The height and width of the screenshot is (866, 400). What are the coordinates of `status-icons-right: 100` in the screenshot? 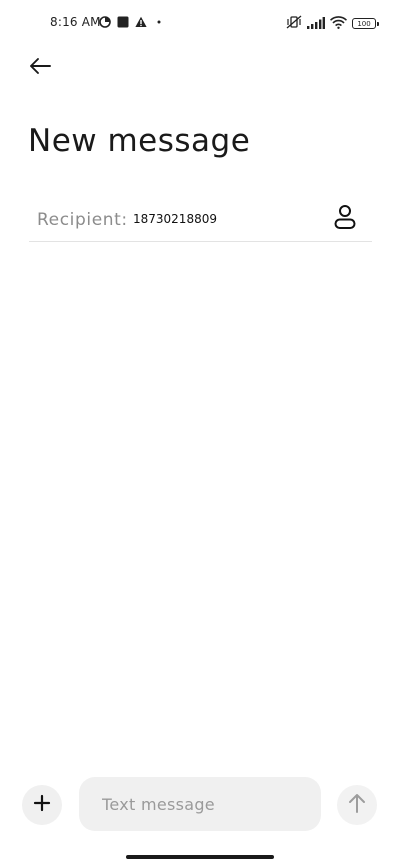 It's located at (332, 23).